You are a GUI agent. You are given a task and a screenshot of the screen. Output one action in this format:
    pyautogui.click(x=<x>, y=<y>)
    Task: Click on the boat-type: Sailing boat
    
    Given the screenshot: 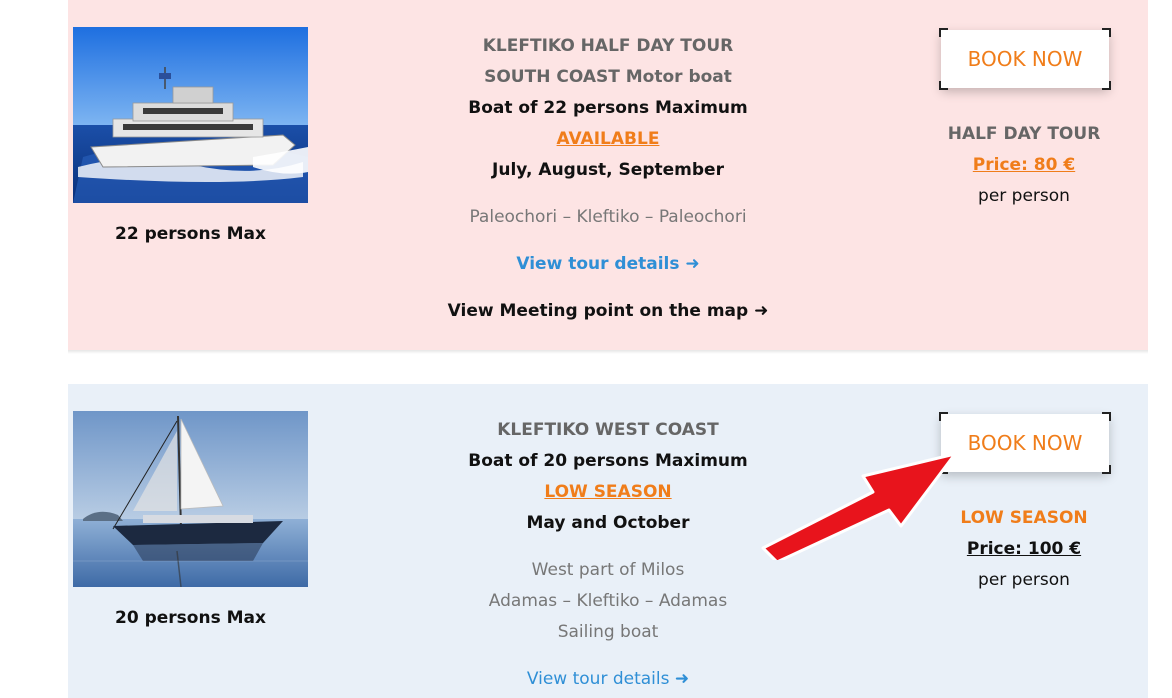 What is the action you would take?
    pyautogui.click(x=608, y=632)
    